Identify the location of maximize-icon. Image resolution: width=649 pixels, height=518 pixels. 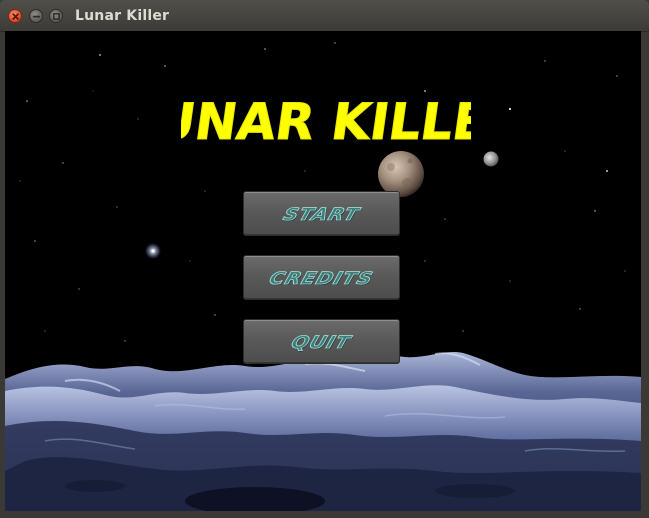
(56, 16).